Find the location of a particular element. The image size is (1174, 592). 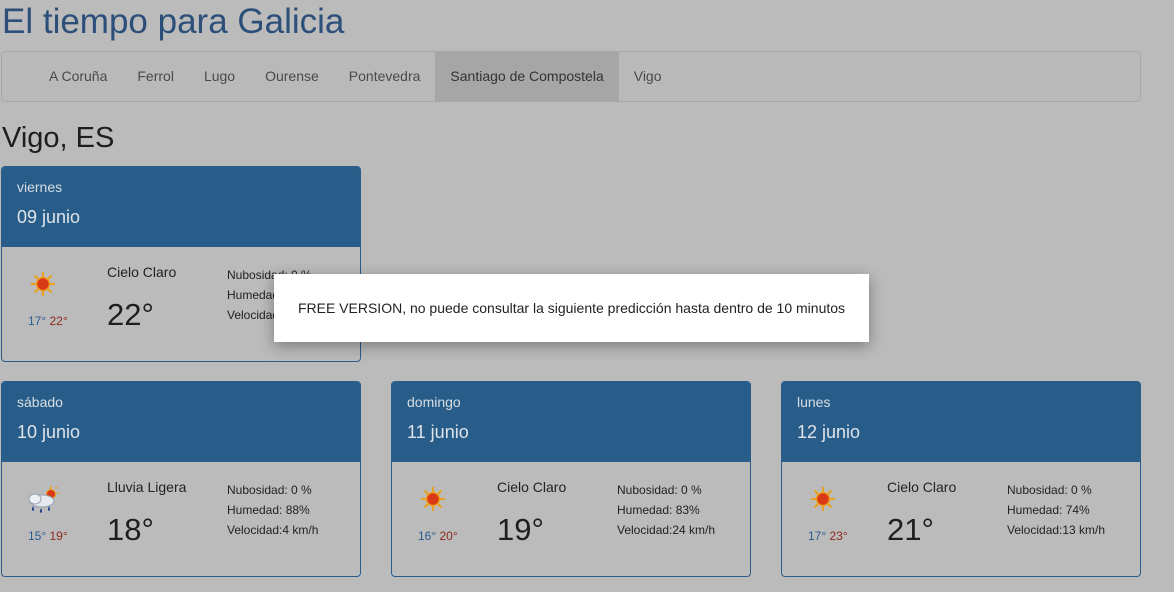

forecast-card-header: viernes 09 junio is located at coordinates (181, 207).